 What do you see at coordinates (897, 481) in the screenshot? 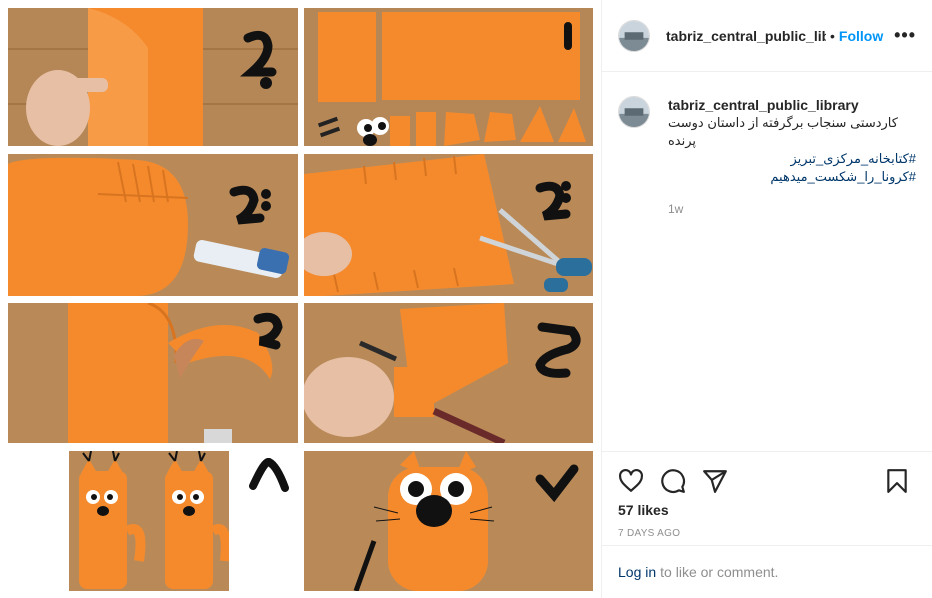
I see `bookmark-icon` at bounding box center [897, 481].